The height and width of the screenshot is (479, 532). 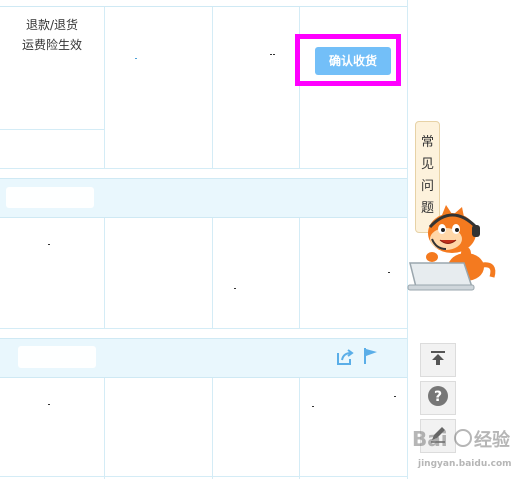 I want to click on faq-char: 问, so click(x=427, y=186).